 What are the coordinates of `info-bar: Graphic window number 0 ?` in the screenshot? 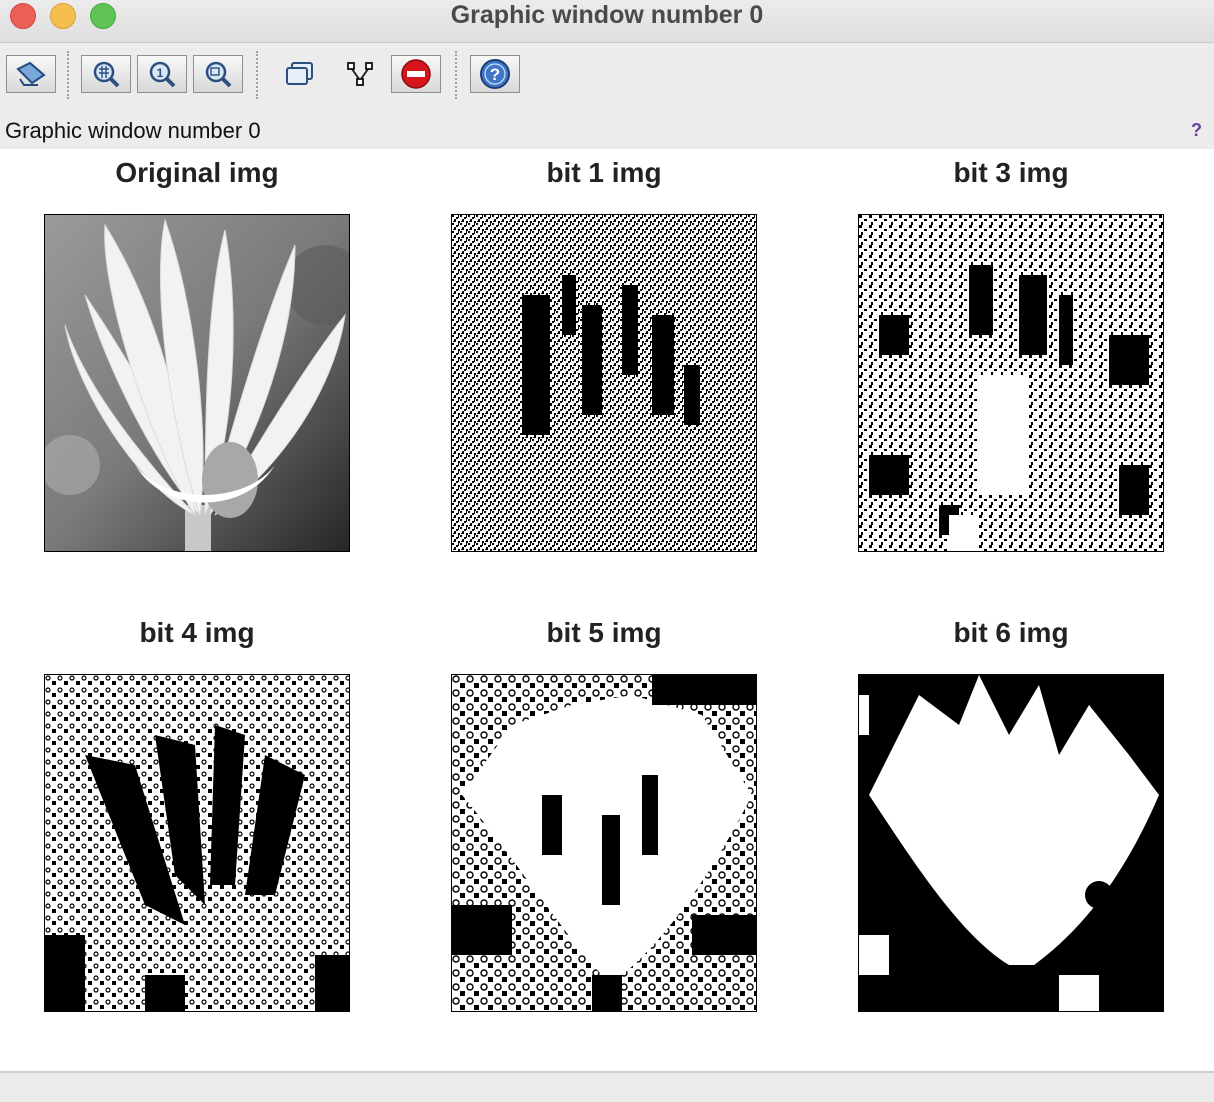 It's located at (607, 130).